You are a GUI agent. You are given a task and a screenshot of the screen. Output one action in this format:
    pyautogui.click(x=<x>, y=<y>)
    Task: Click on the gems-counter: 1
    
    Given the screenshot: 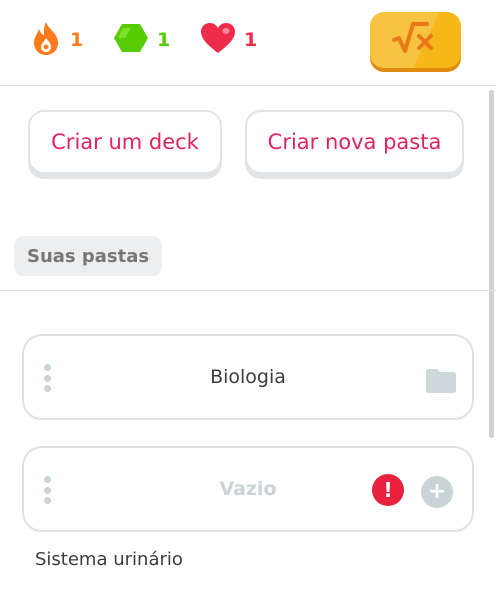 What is the action you would take?
    pyautogui.click(x=141, y=40)
    